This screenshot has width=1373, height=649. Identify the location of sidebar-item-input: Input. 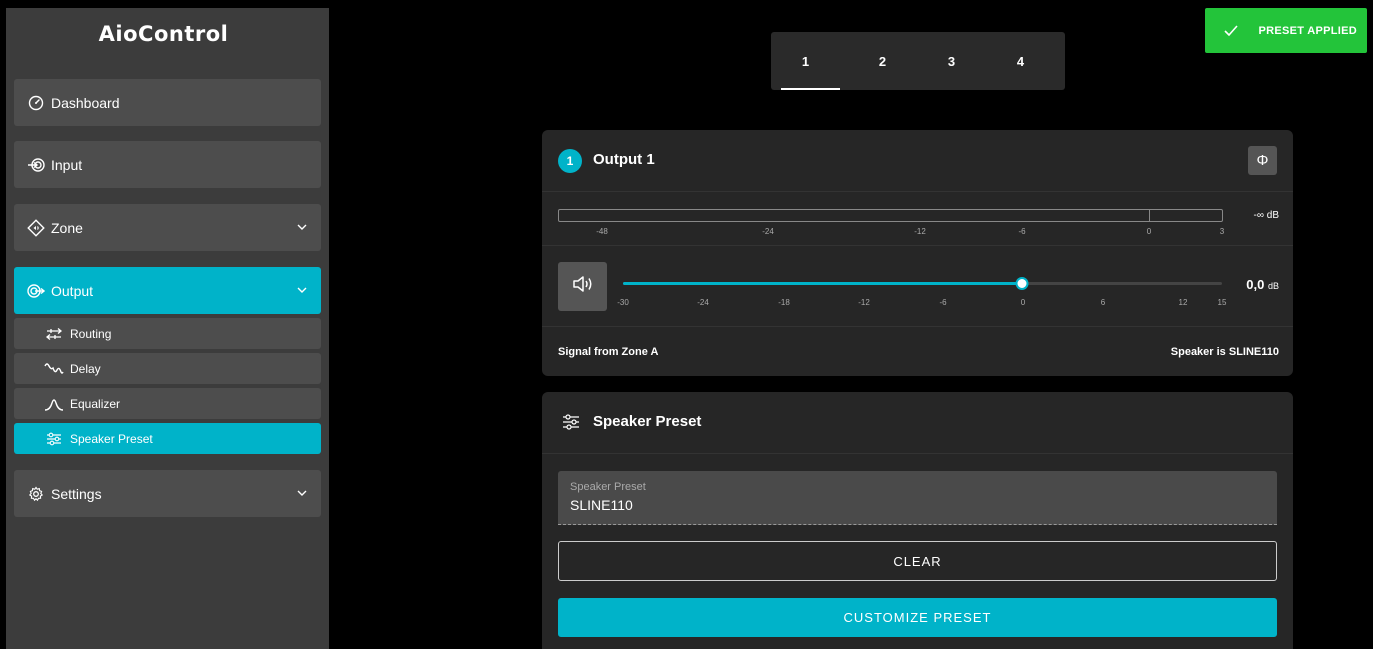
(167, 164).